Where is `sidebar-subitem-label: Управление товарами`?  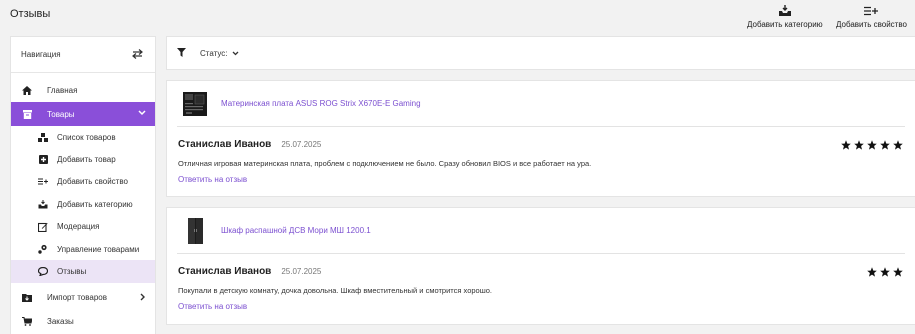
sidebar-subitem-label: Управление товарами is located at coordinates (98, 249).